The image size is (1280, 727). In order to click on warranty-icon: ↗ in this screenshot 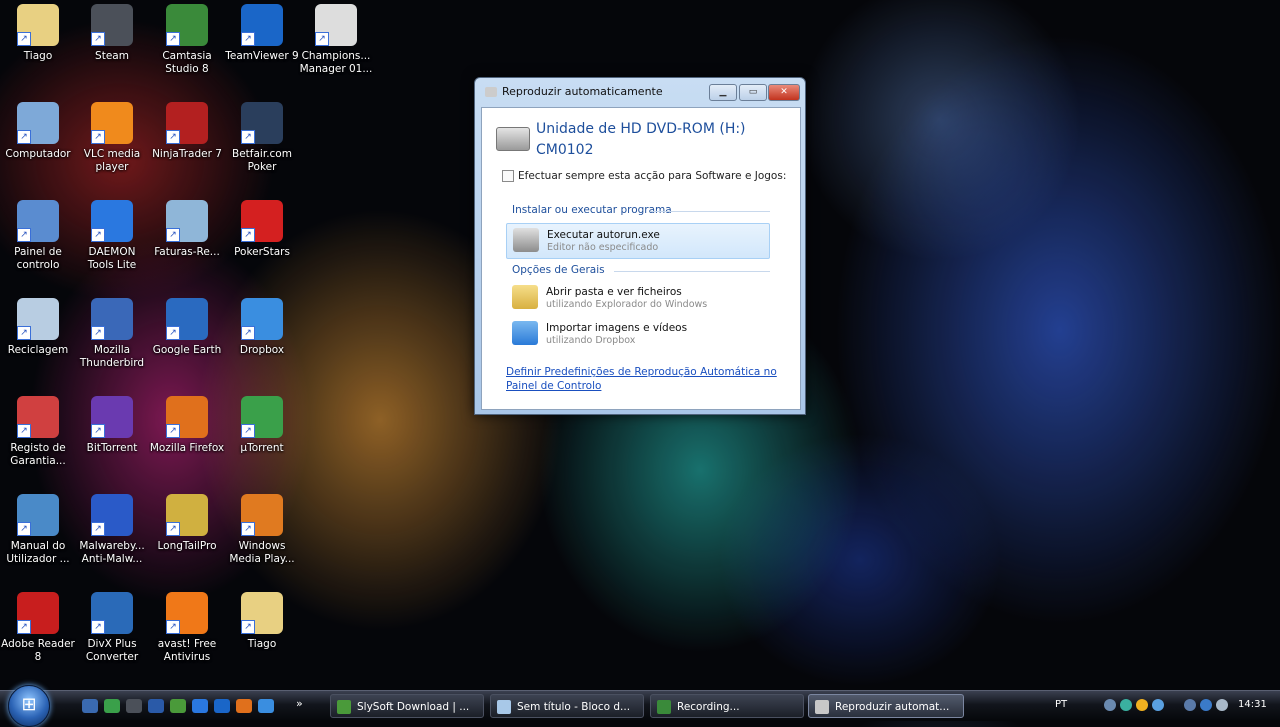, I will do `click(38, 417)`.